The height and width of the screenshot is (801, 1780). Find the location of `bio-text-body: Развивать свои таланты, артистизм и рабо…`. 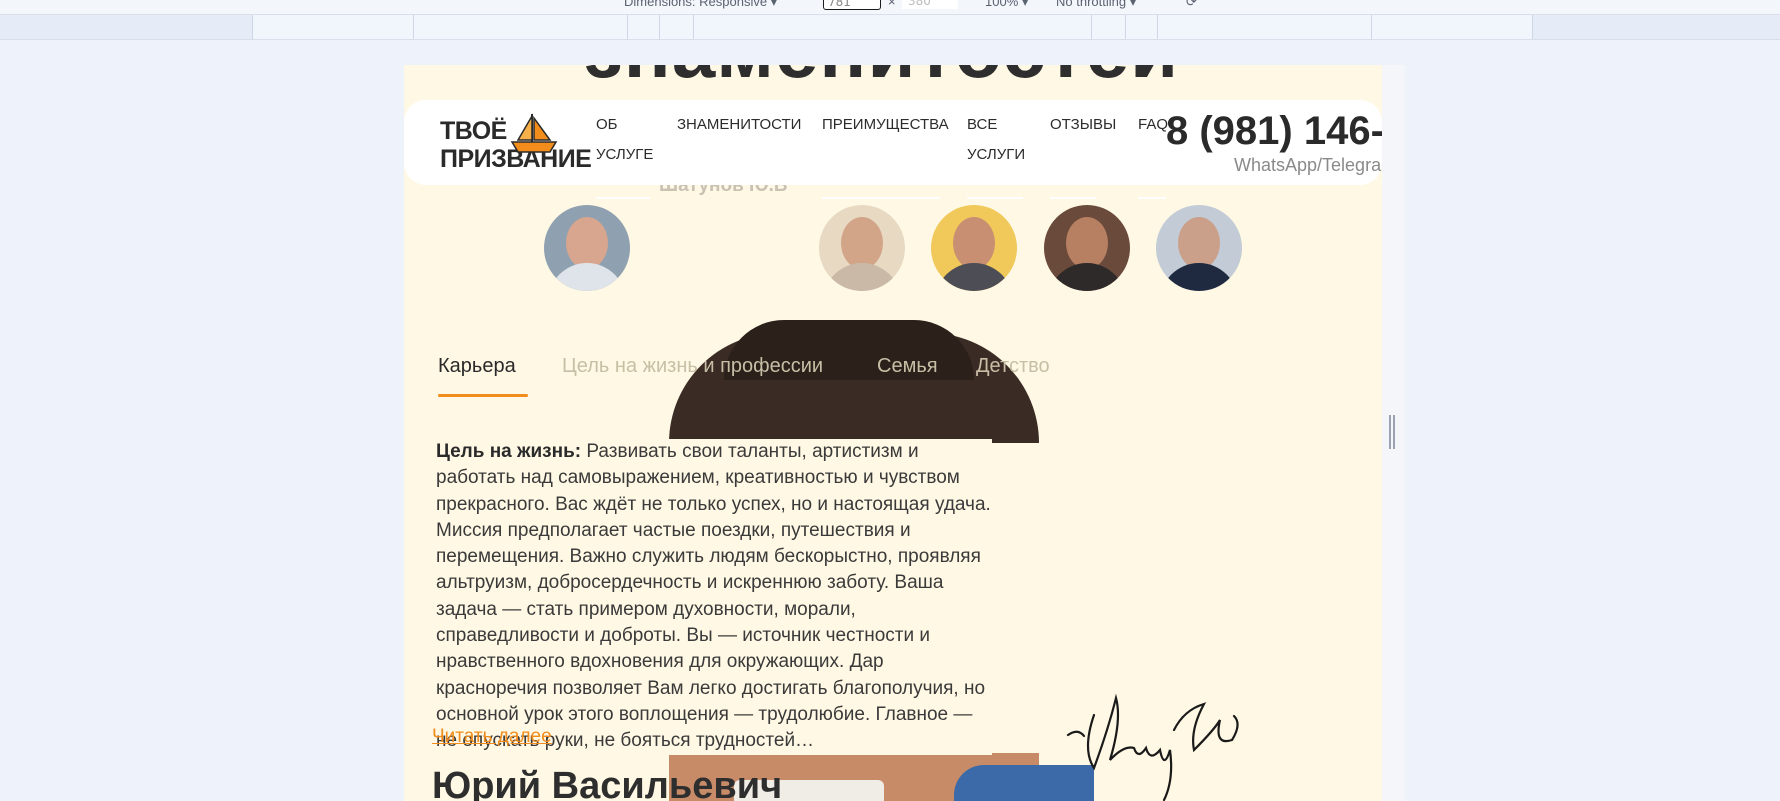

bio-text-body: Развивать свои таланты, артистизм и рабо… is located at coordinates (713, 596).